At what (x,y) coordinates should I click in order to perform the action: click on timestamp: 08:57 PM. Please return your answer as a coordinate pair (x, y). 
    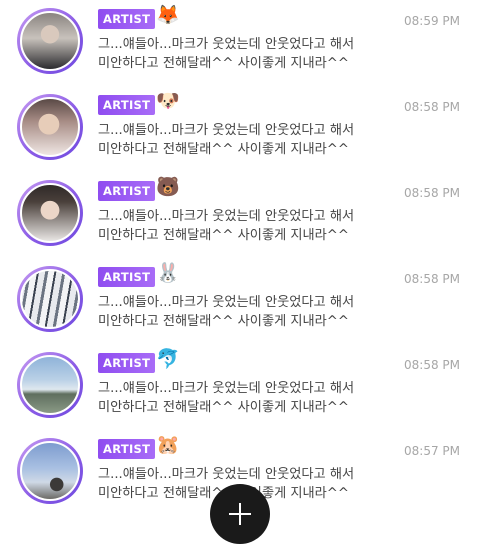
    Looking at the image, I should click on (432, 451).